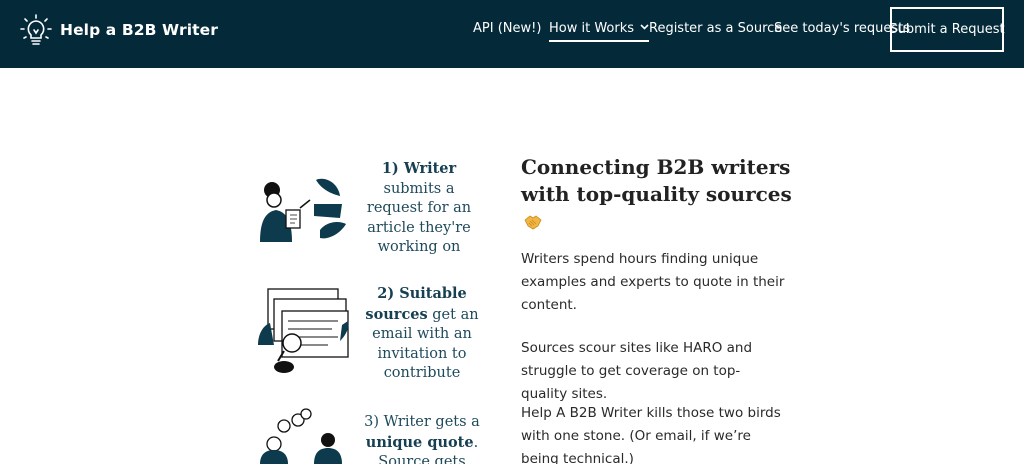 Image resolution: width=1024 pixels, height=464 pixels. I want to click on nav-api: API (New!), so click(507, 28).